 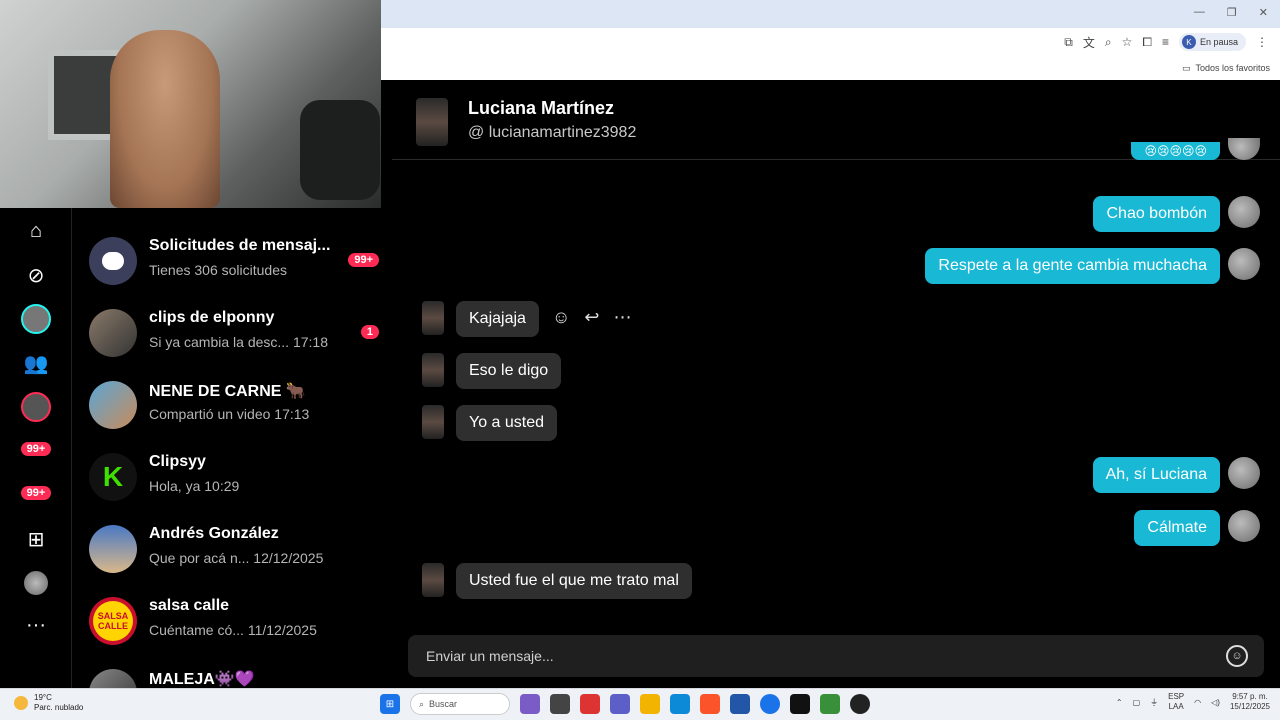 What do you see at coordinates (497, 319) in the screenshot?
I see `message-bubble-incoming: Kajajaja` at bounding box center [497, 319].